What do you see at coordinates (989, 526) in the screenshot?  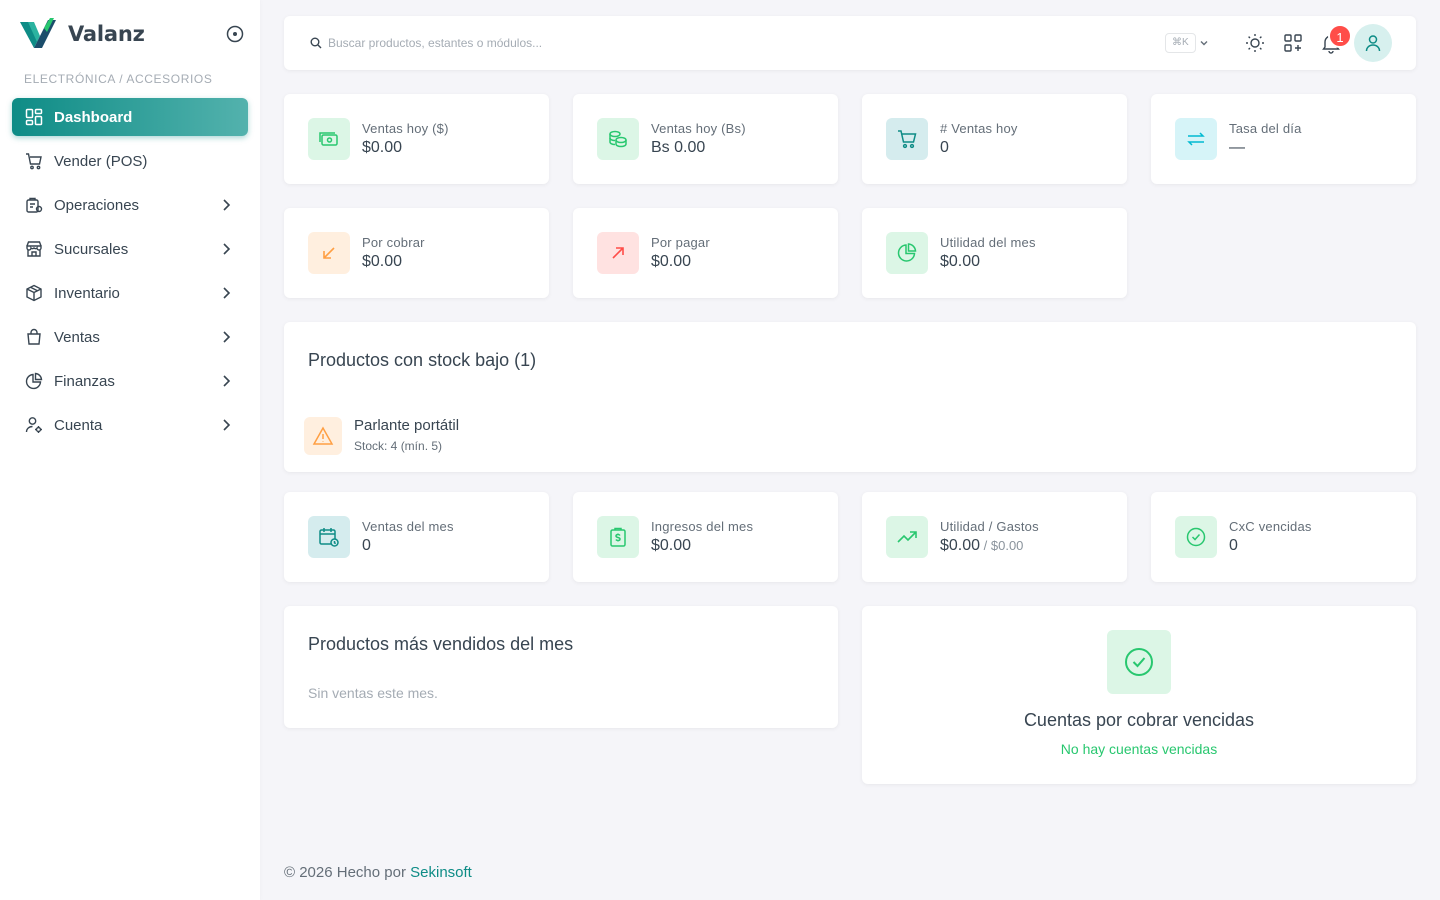 I see `stat-label: Utilidad / Gastos` at bounding box center [989, 526].